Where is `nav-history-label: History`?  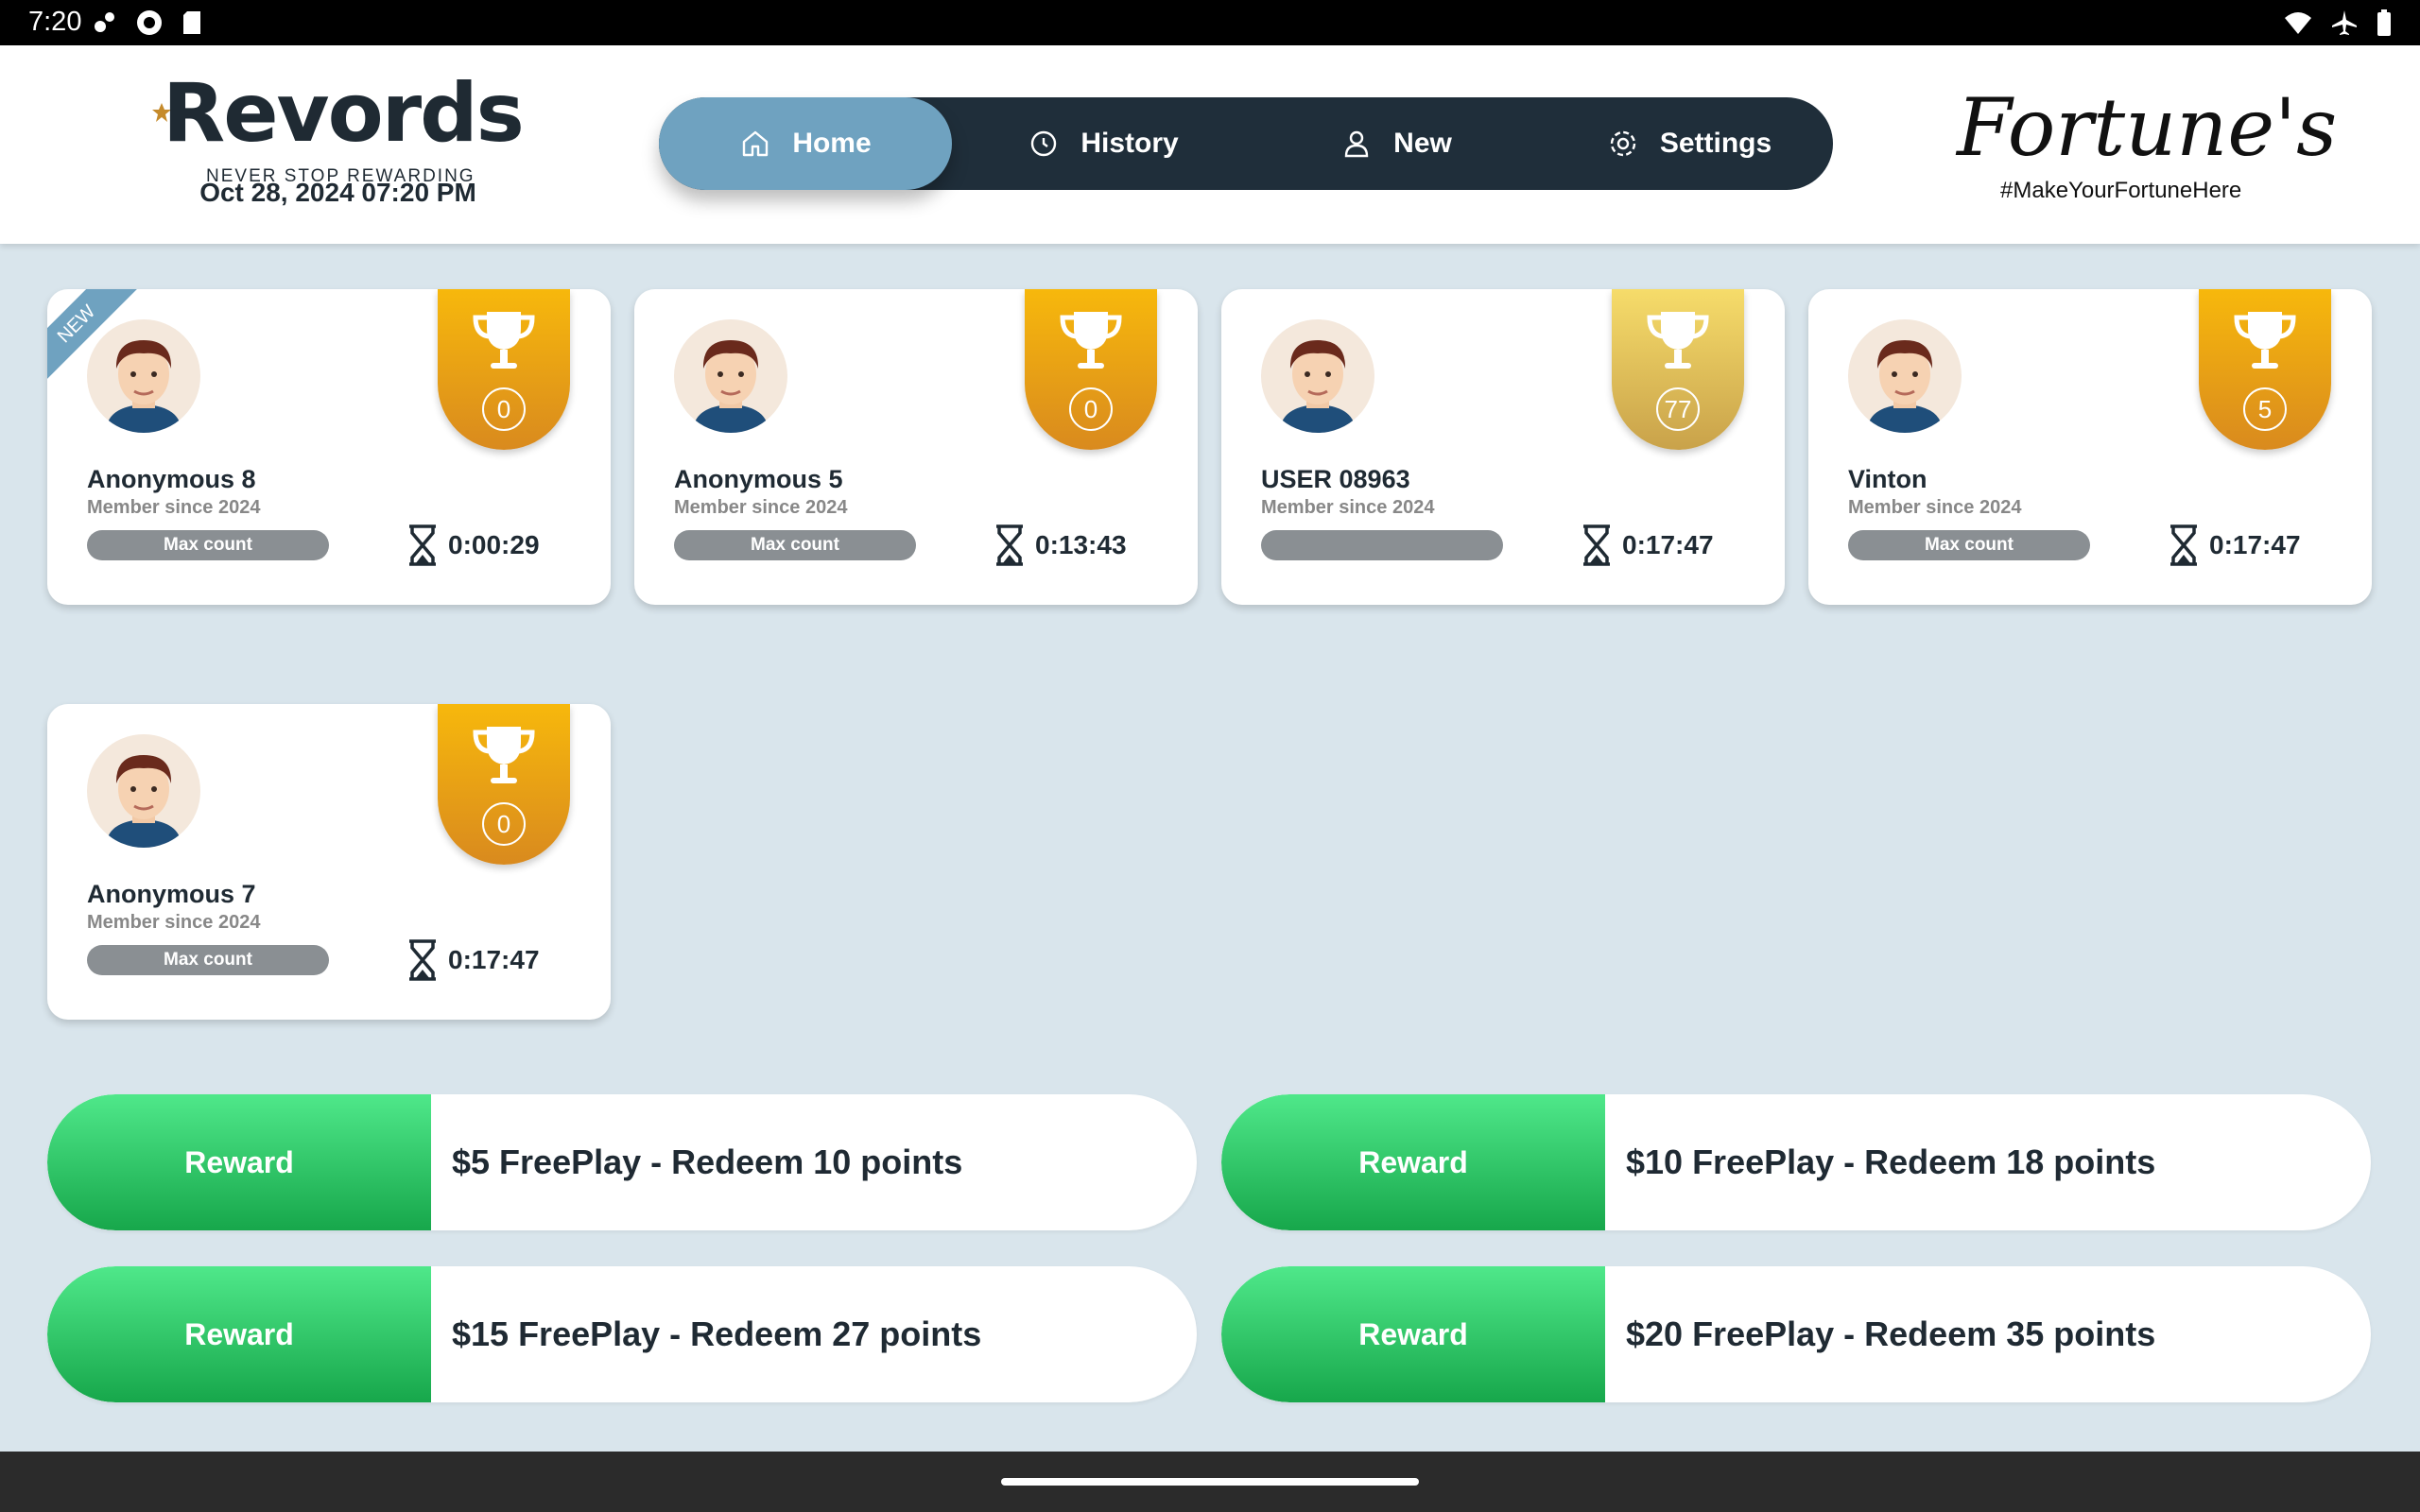
nav-history-label: History is located at coordinates (1129, 143).